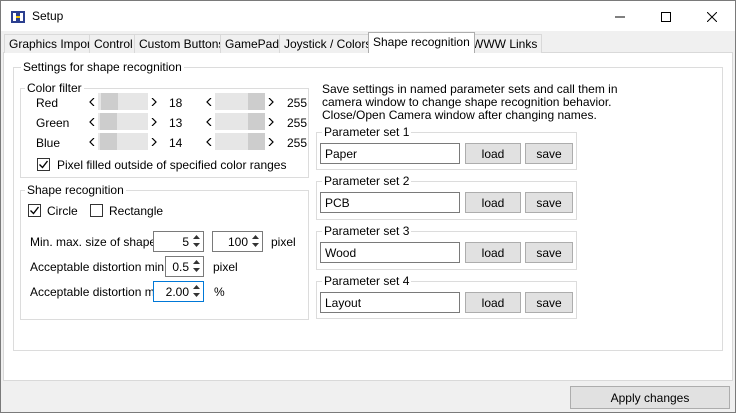 This screenshot has width=736, height=413. I want to click on green-min-left-arrow, so click(92, 121).